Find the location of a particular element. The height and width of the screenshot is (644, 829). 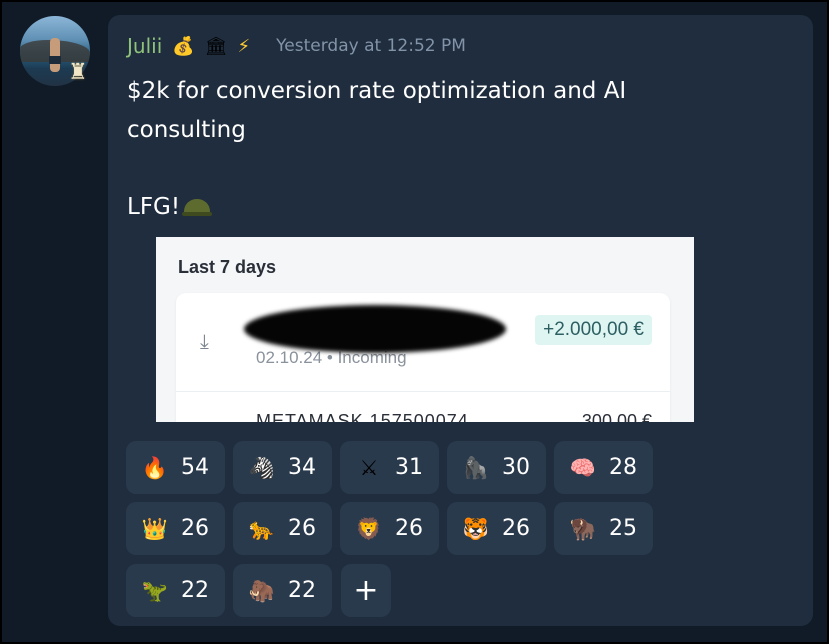

reaction-count: 28 is located at coordinates (623, 467).